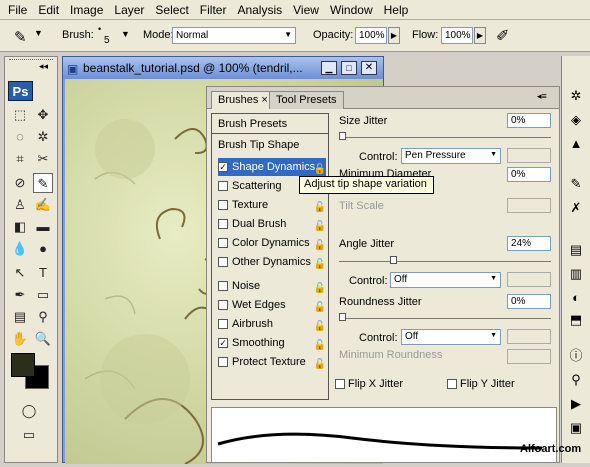 Image resolution: width=590 pixels, height=467 pixels. What do you see at coordinates (43, 66) in the screenshot?
I see `collapse-arrows-icon: ◂◂` at bounding box center [43, 66].